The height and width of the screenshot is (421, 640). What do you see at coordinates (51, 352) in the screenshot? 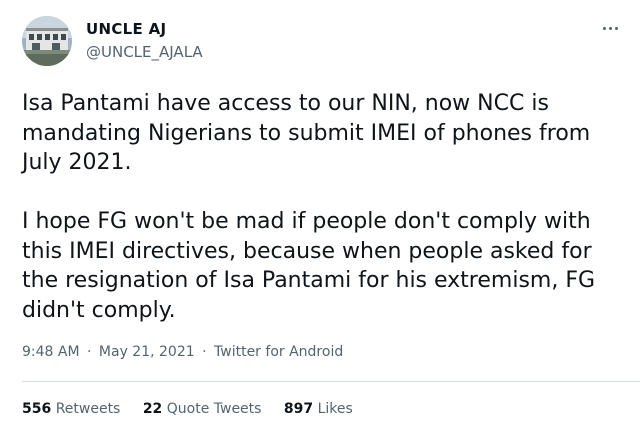
I see `tweet-time: 9:48 AM` at bounding box center [51, 352].